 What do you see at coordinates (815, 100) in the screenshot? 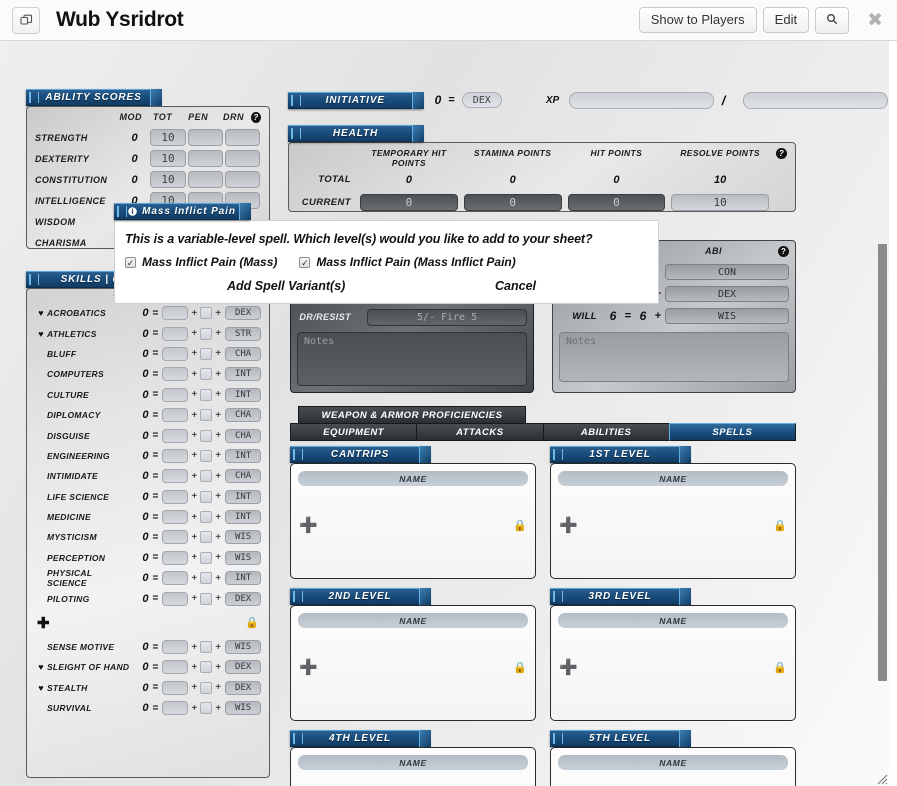
I see `xp-total-input` at bounding box center [815, 100].